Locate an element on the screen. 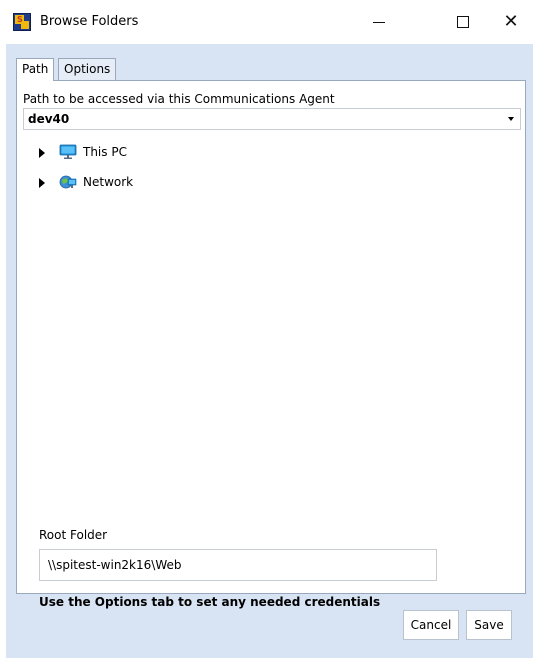 The width and height of the screenshot is (534, 658). chevron-down-icon is located at coordinates (511, 119).